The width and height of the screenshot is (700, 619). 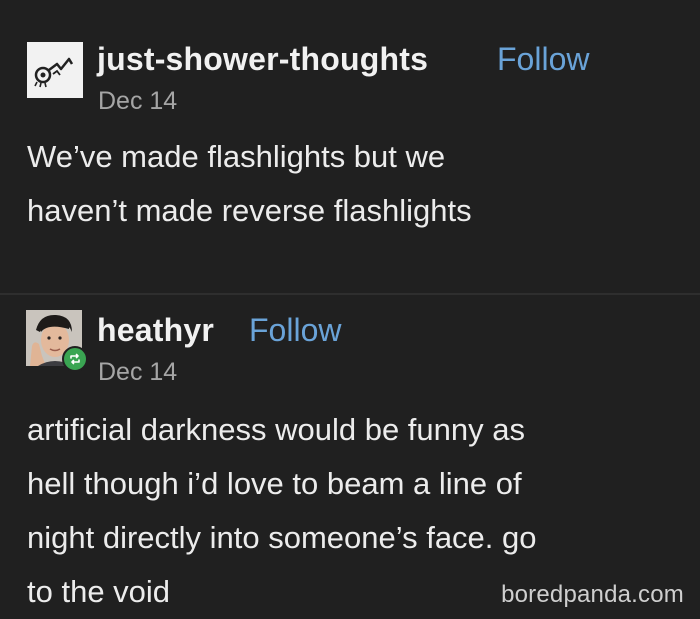 I want to click on post-body-line: artificial darkness would be funny as, so click(x=276, y=429).